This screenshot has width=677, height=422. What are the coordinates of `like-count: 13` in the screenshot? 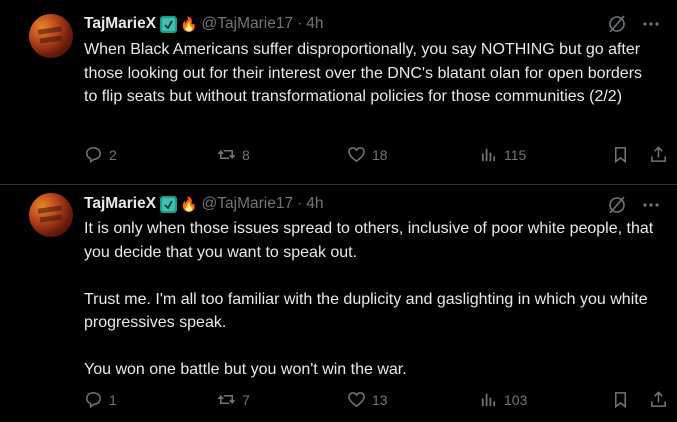 It's located at (380, 399).